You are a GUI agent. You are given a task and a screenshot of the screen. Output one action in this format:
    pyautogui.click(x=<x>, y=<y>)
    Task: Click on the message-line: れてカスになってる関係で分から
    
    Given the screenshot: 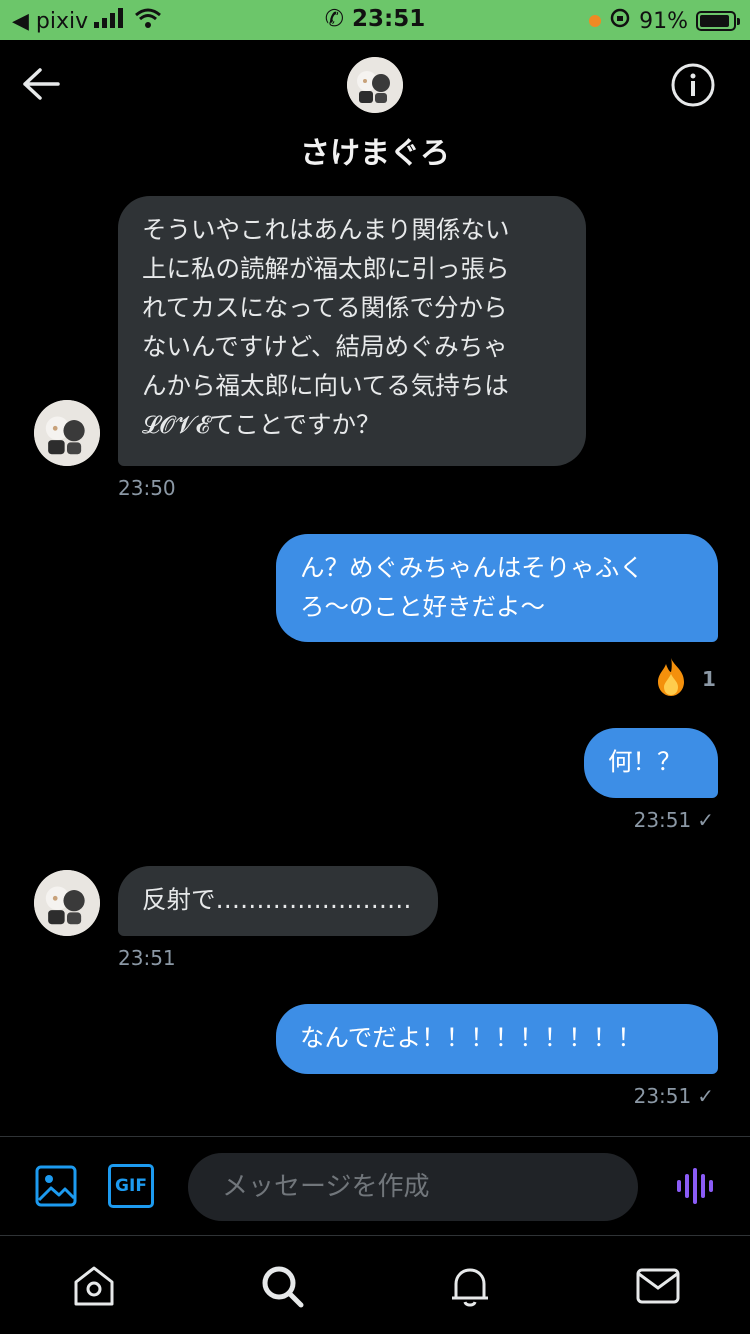 What is the action you would take?
    pyautogui.click(x=325, y=307)
    